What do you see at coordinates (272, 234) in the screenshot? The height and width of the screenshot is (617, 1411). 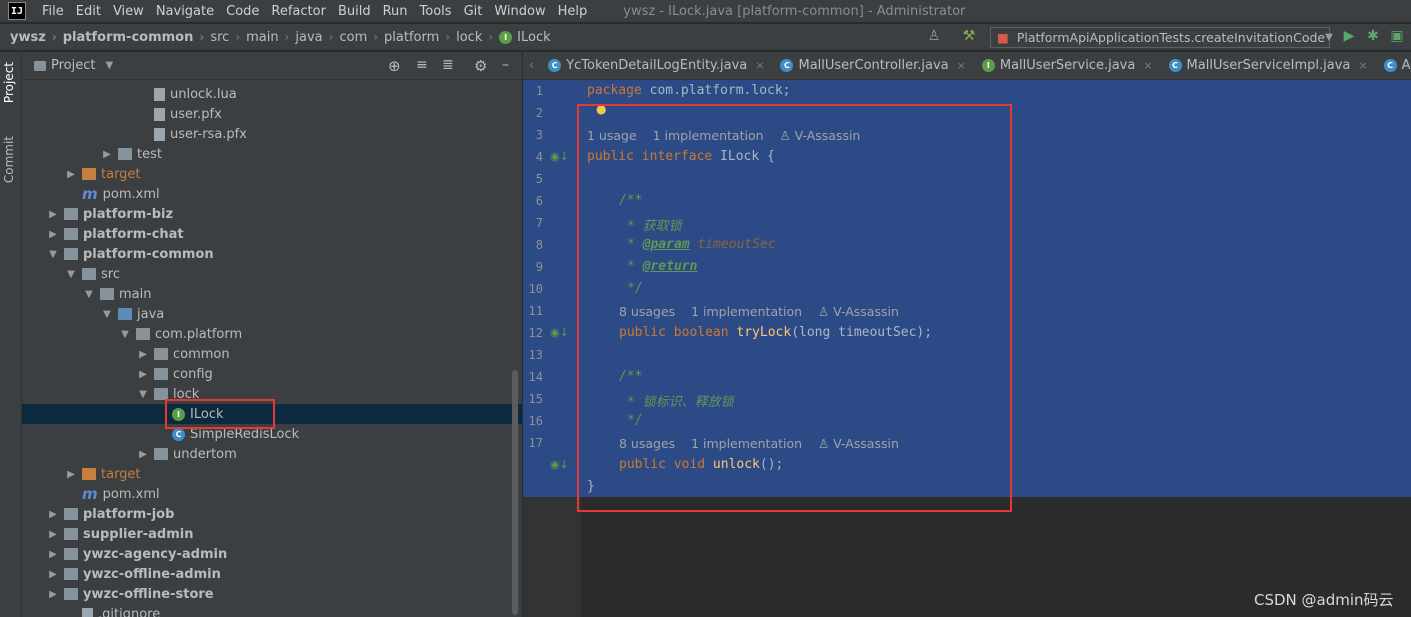 I see `tree-item: ▶ platform-chat` at bounding box center [272, 234].